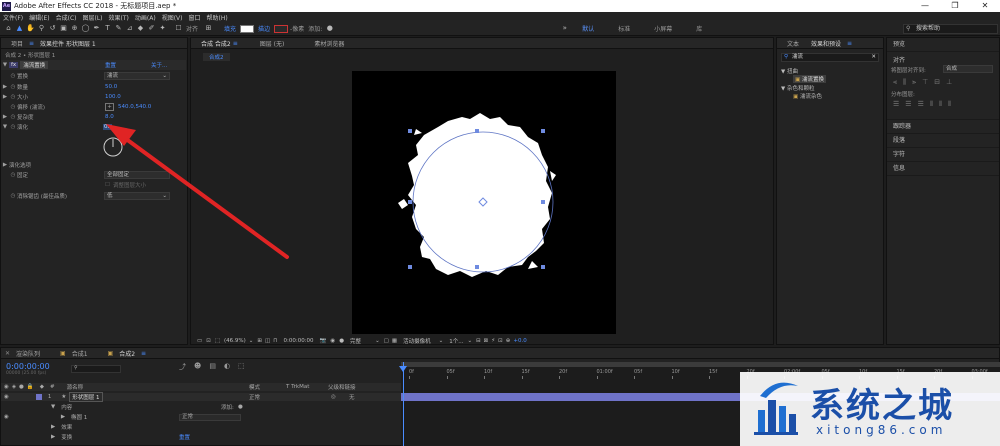 This screenshot has width=1000, height=446. I want to click on watermark-badge: 系统之城 xitong86.com, so click(870, 409).